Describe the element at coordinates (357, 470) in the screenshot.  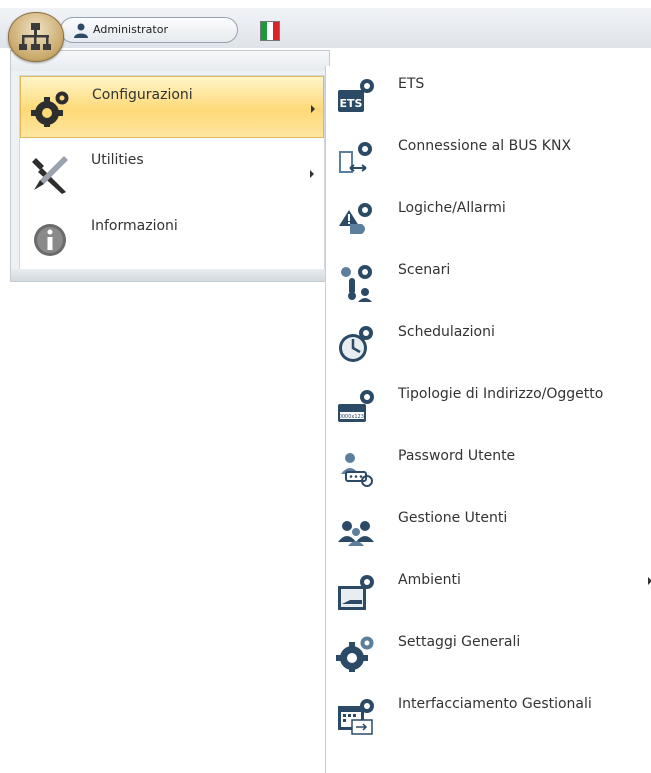
I see `user-password-icon` at that location.